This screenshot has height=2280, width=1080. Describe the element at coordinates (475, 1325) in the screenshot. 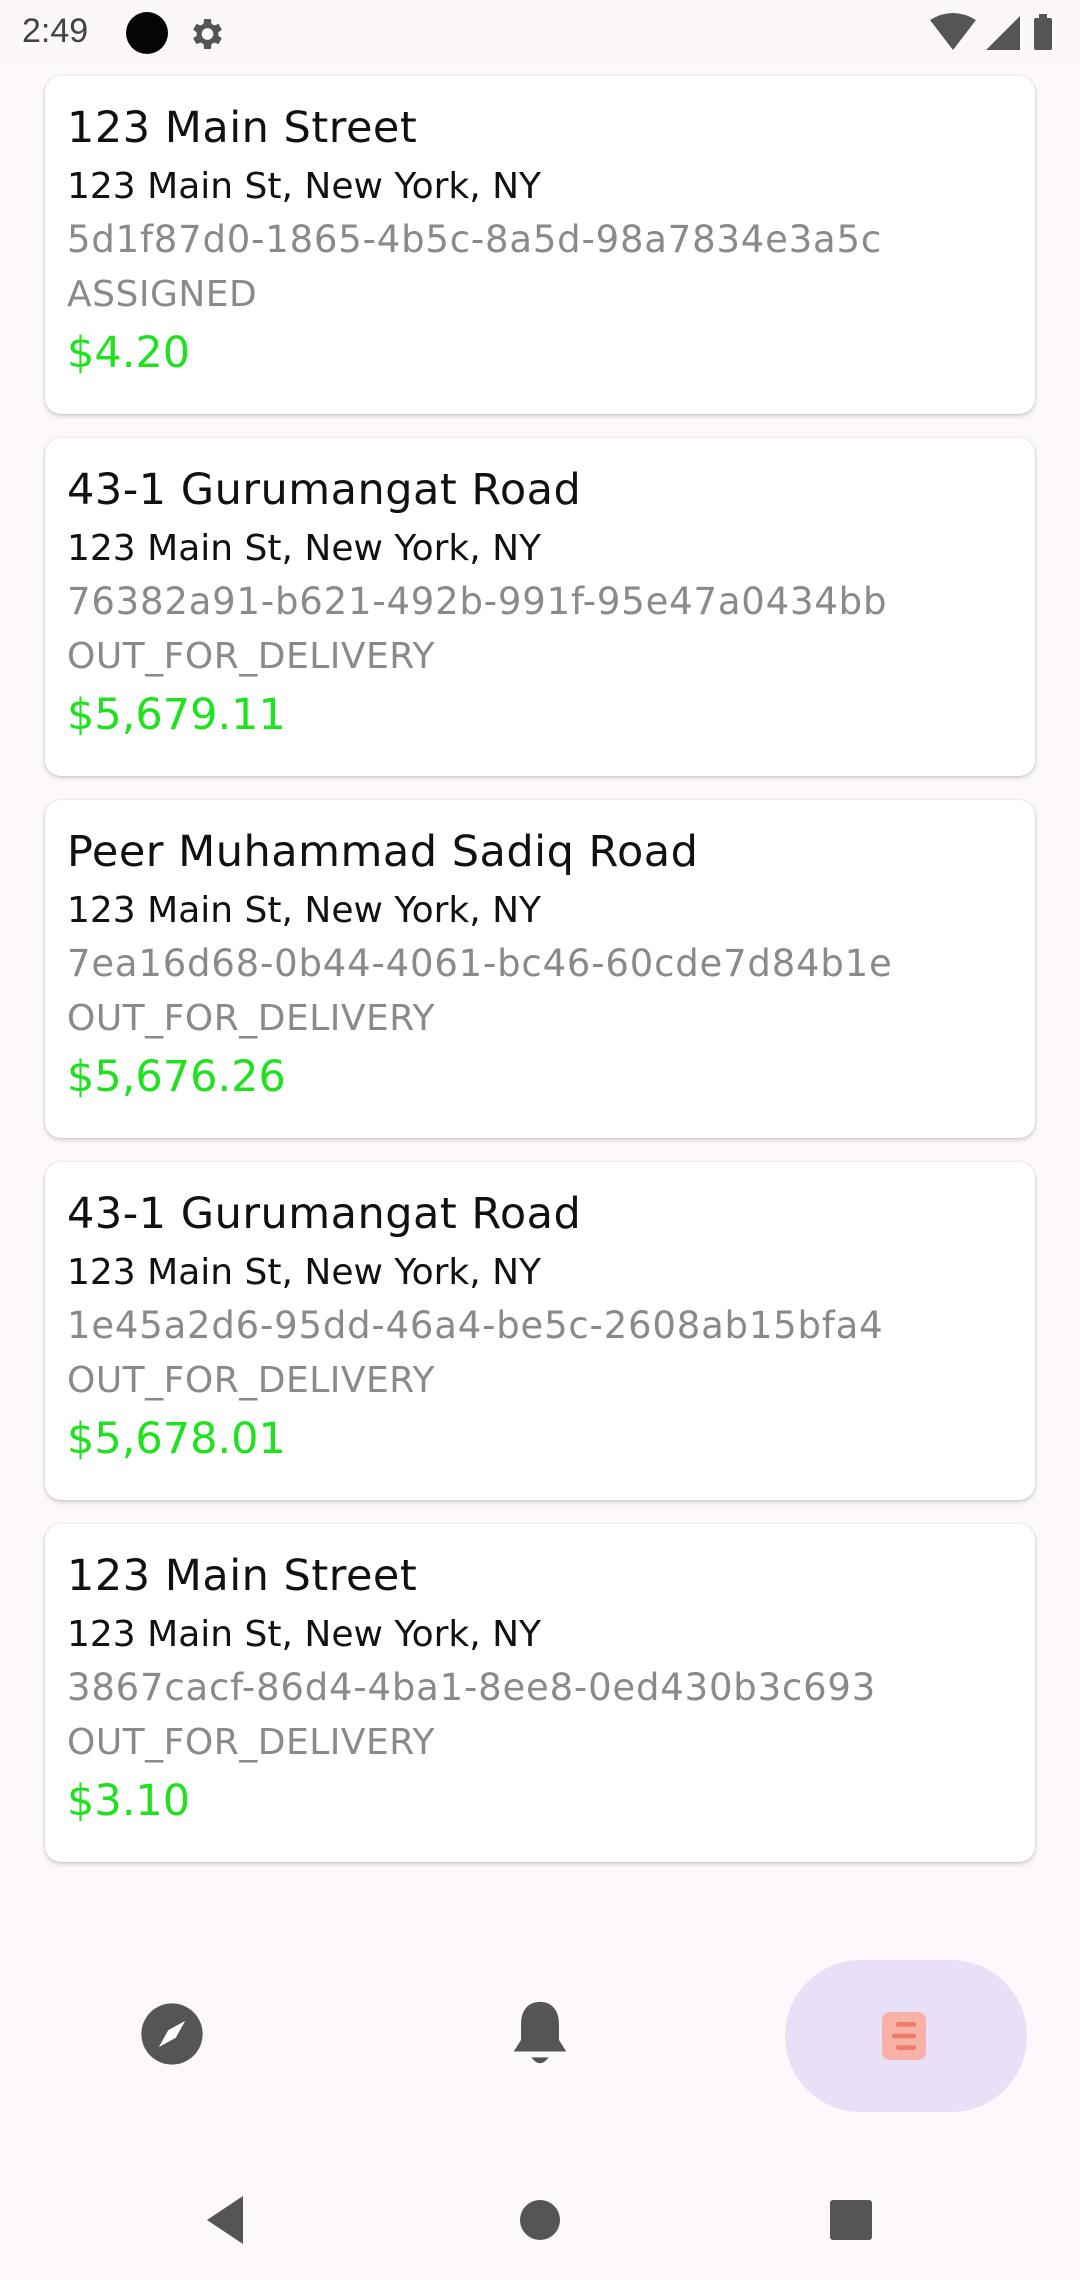

I see `order-id: 1e45a2d6-95dd-46a4-be5c-2608ab15bfa4` at that location.